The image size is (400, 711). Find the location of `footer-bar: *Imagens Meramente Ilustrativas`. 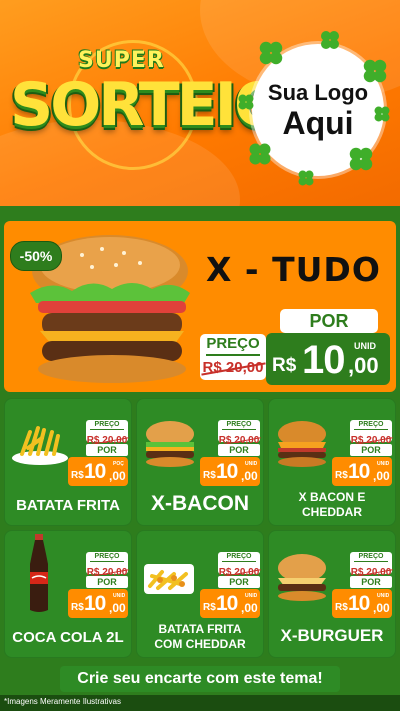

footer-bar: *Imagens Meramente Ilustrativas is located at coordinates (200, 703).